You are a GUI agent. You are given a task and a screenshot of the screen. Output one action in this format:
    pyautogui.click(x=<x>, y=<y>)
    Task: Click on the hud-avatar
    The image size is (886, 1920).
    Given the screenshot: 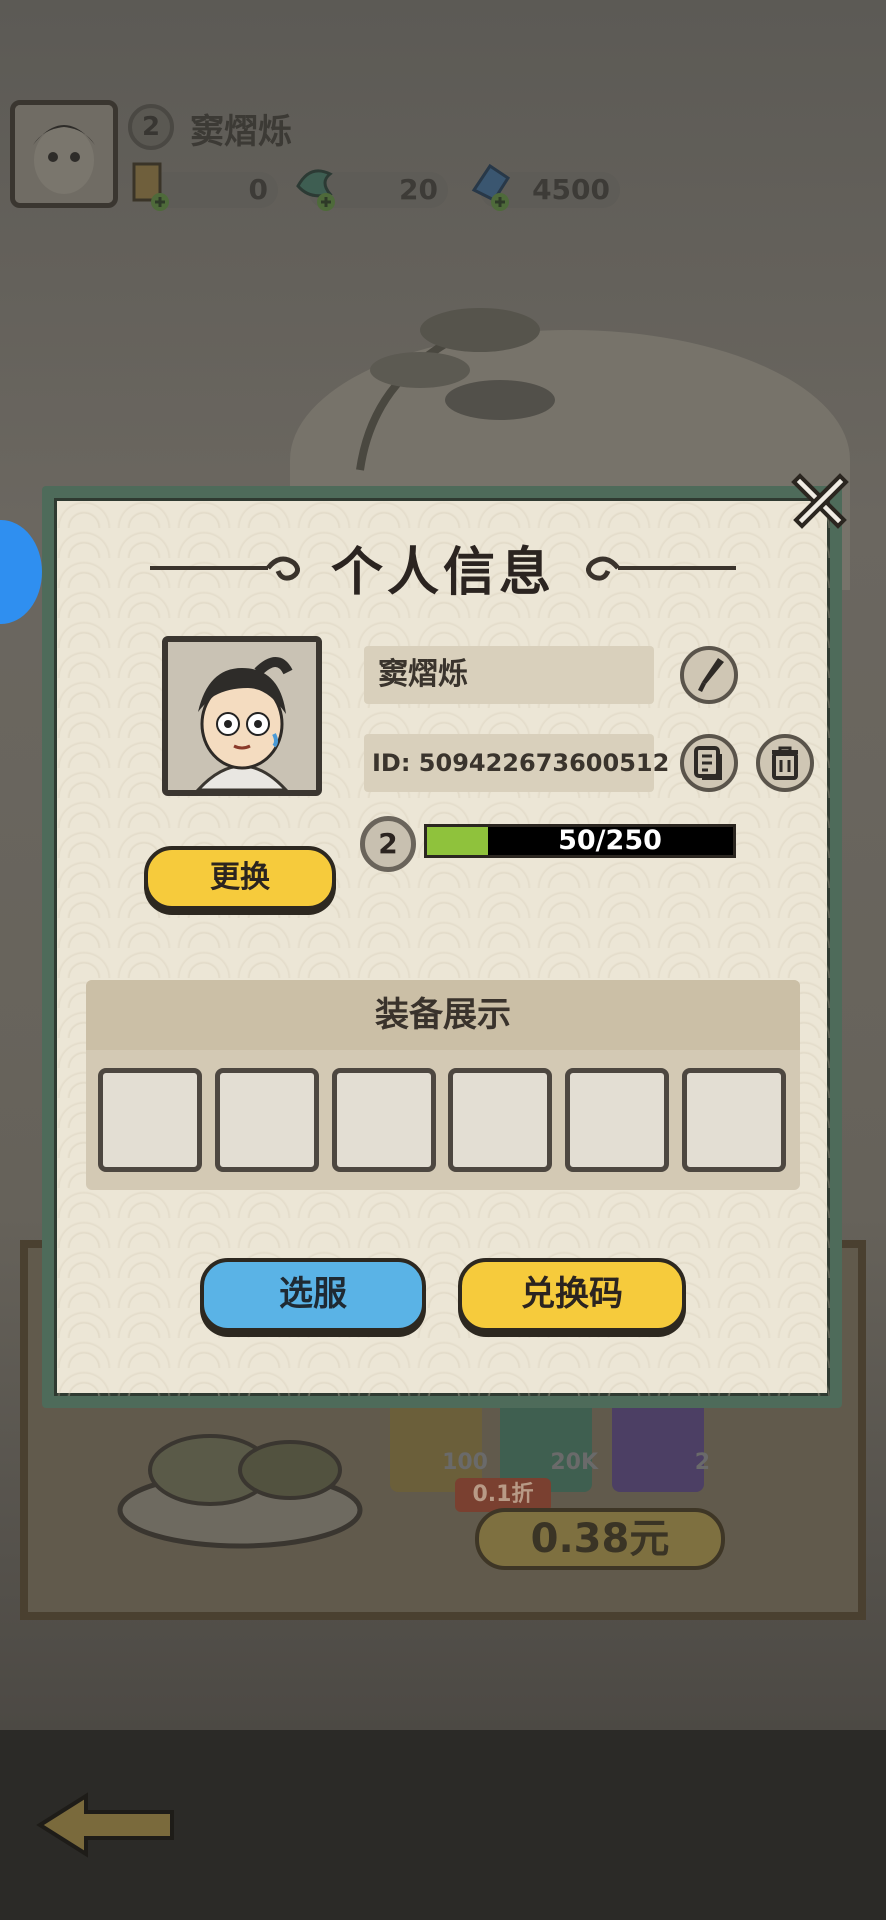 What is the action you would take?
    pyautogui.click(x=64, y=154)
    